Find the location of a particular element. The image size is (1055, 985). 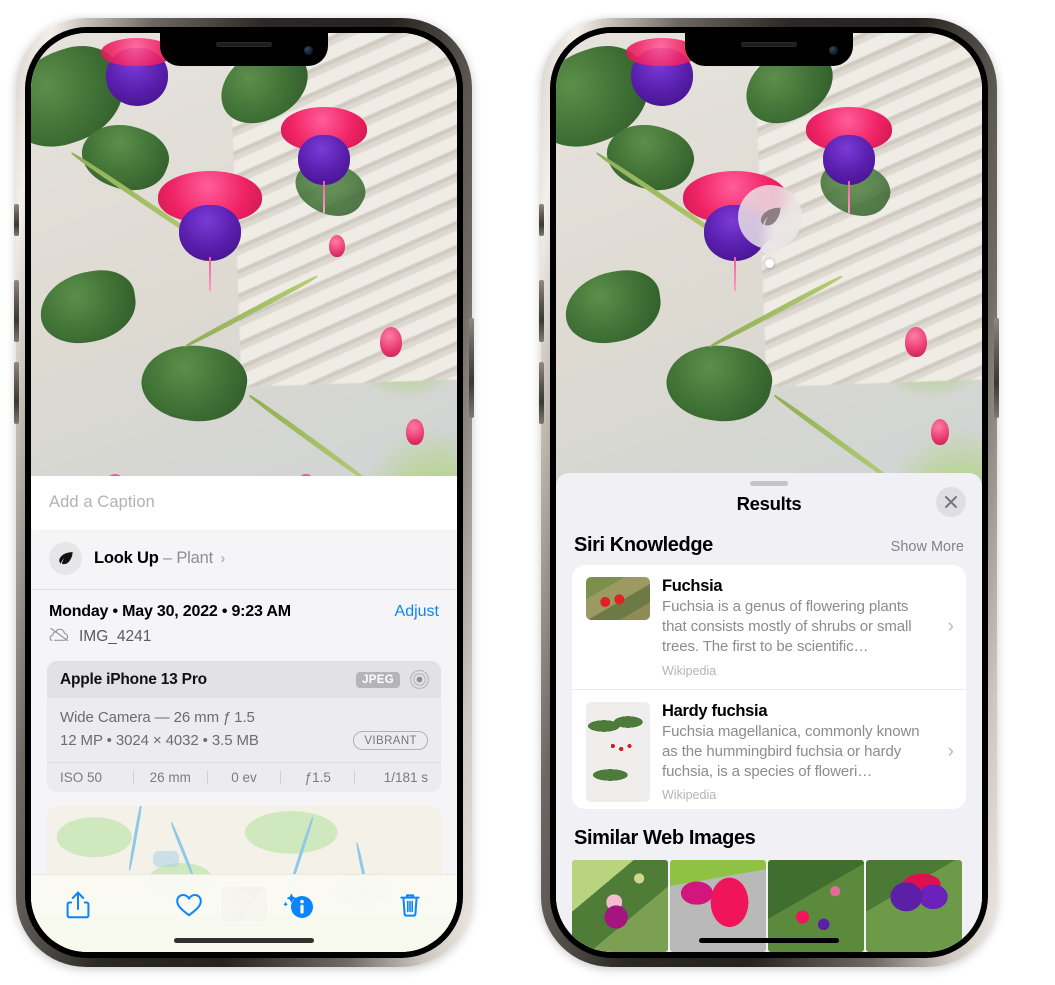

look-up-subject: Plant is located at coordinates (194, 558).